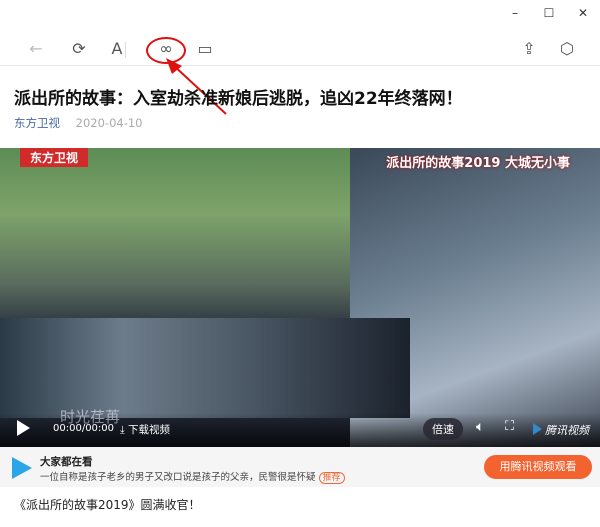 This screenshot has width=600, height=527. I want to click on show-tag: 派出所的故事2019 大城无小事, so click(478, 163).